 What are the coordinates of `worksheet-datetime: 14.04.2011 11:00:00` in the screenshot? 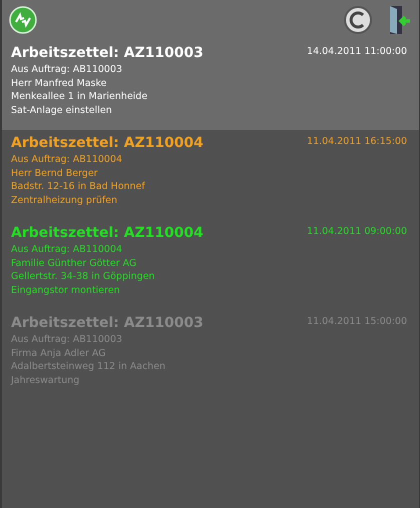 It's located at (356, 51).